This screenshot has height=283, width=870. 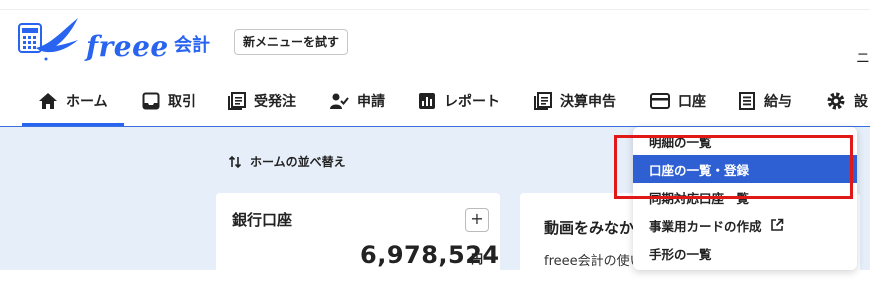 I want to click on nav-item-home: ホーム, so click(x=73, y=101).